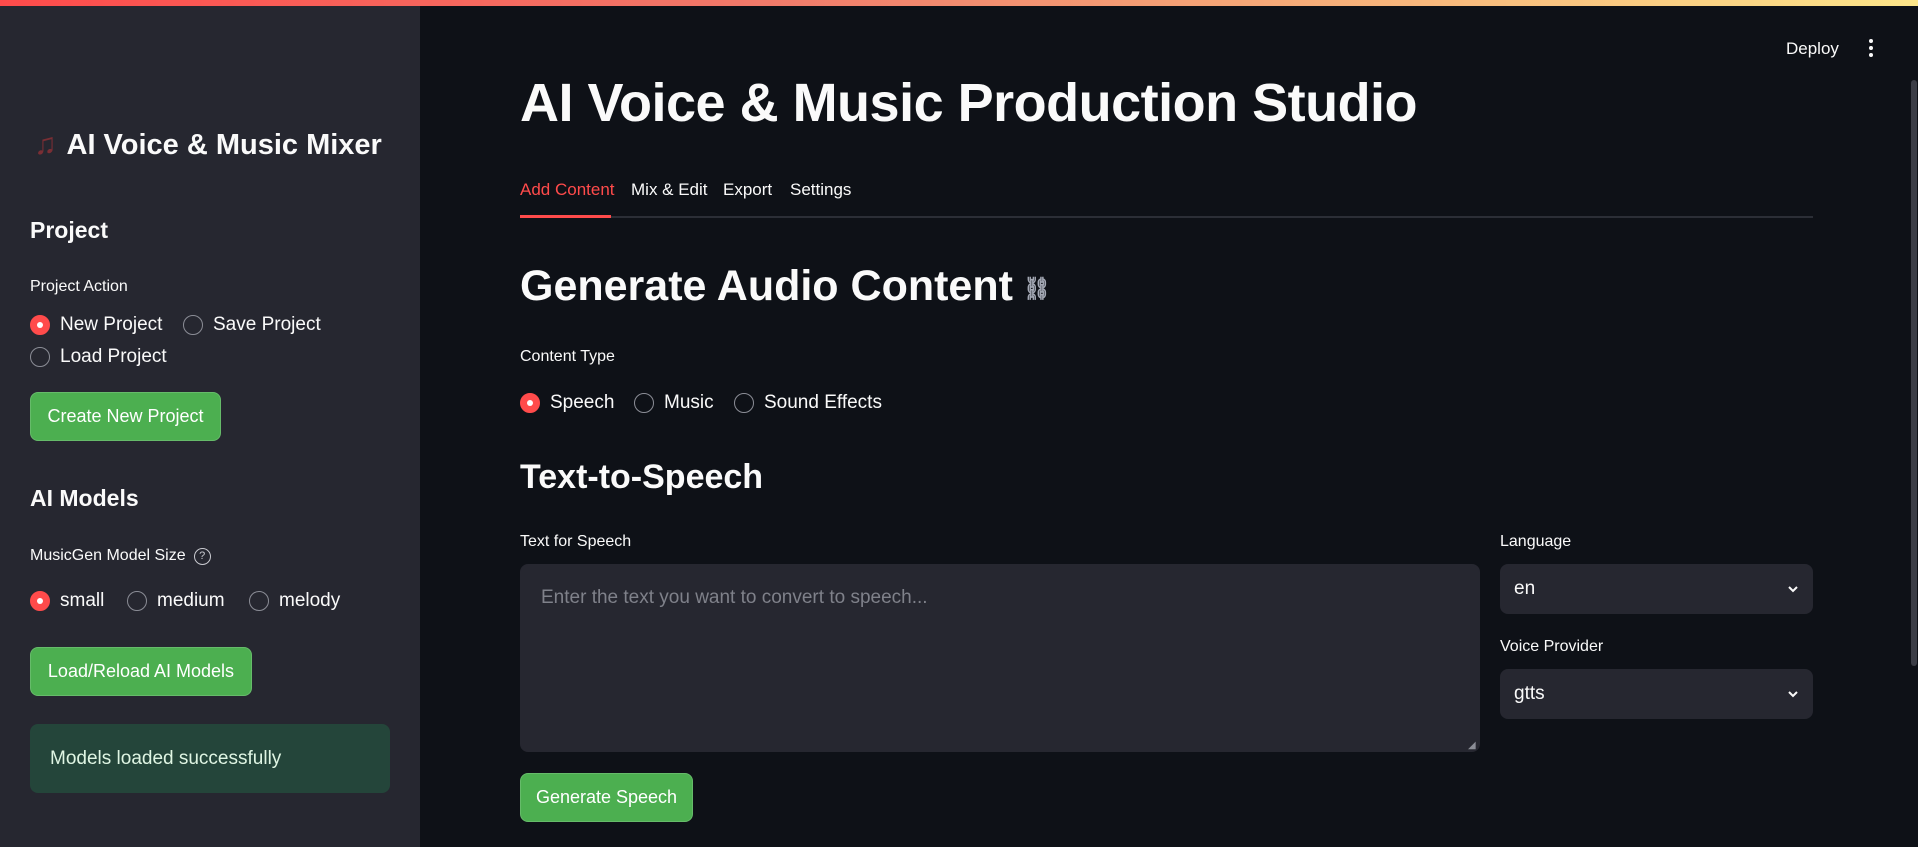 This screenshot has width=1918, height=847. I want to click on sidebar-title-text: AI Voice & Music Mixer, so click(224, 144).